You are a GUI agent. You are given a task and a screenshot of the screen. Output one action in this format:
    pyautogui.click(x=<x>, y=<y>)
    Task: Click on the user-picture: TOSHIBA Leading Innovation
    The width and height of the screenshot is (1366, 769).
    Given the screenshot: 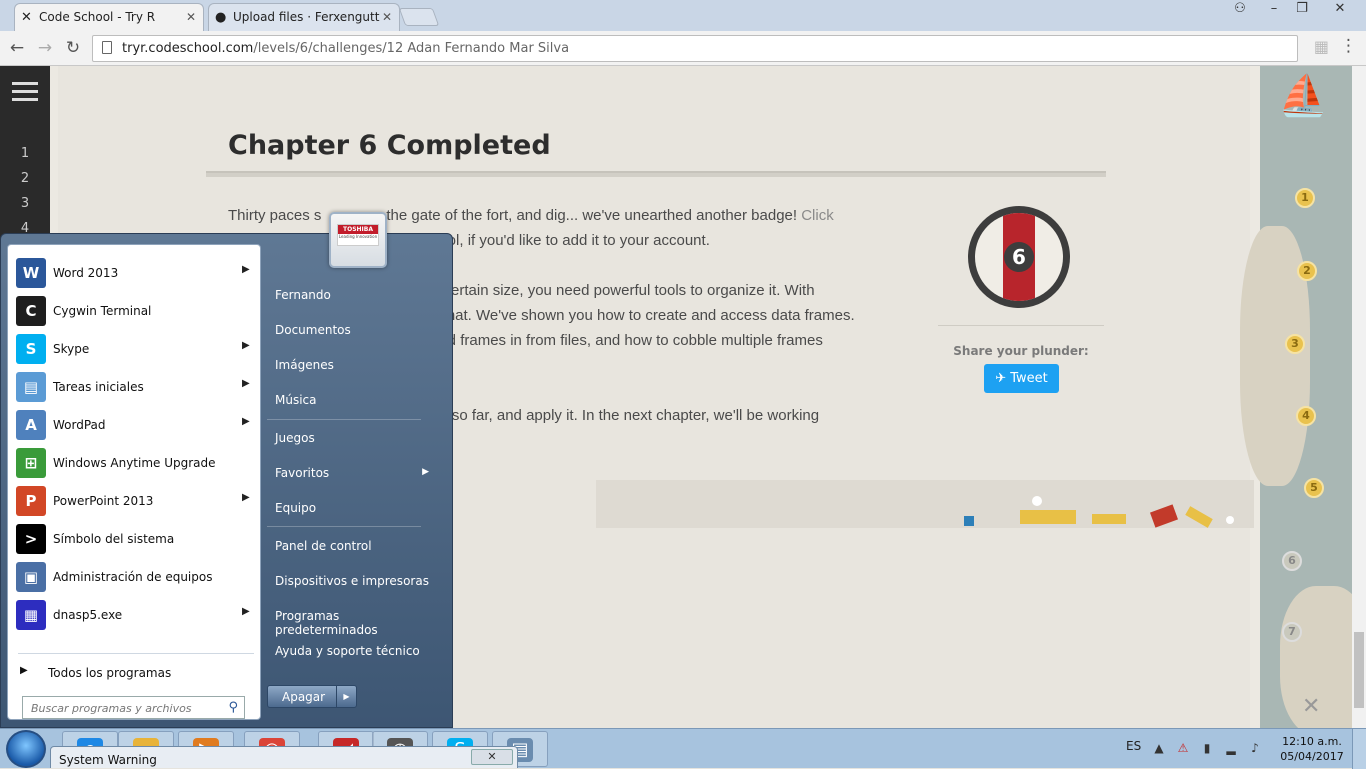 What is the action you would take?
    pyautogui.click(x=358, y=240)
    